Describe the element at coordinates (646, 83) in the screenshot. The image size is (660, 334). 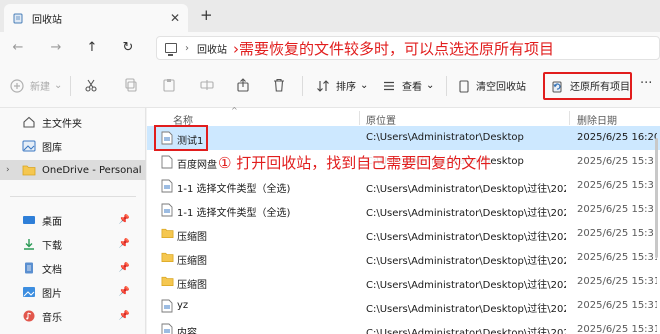
I see `more-options-button: ···` at that location.